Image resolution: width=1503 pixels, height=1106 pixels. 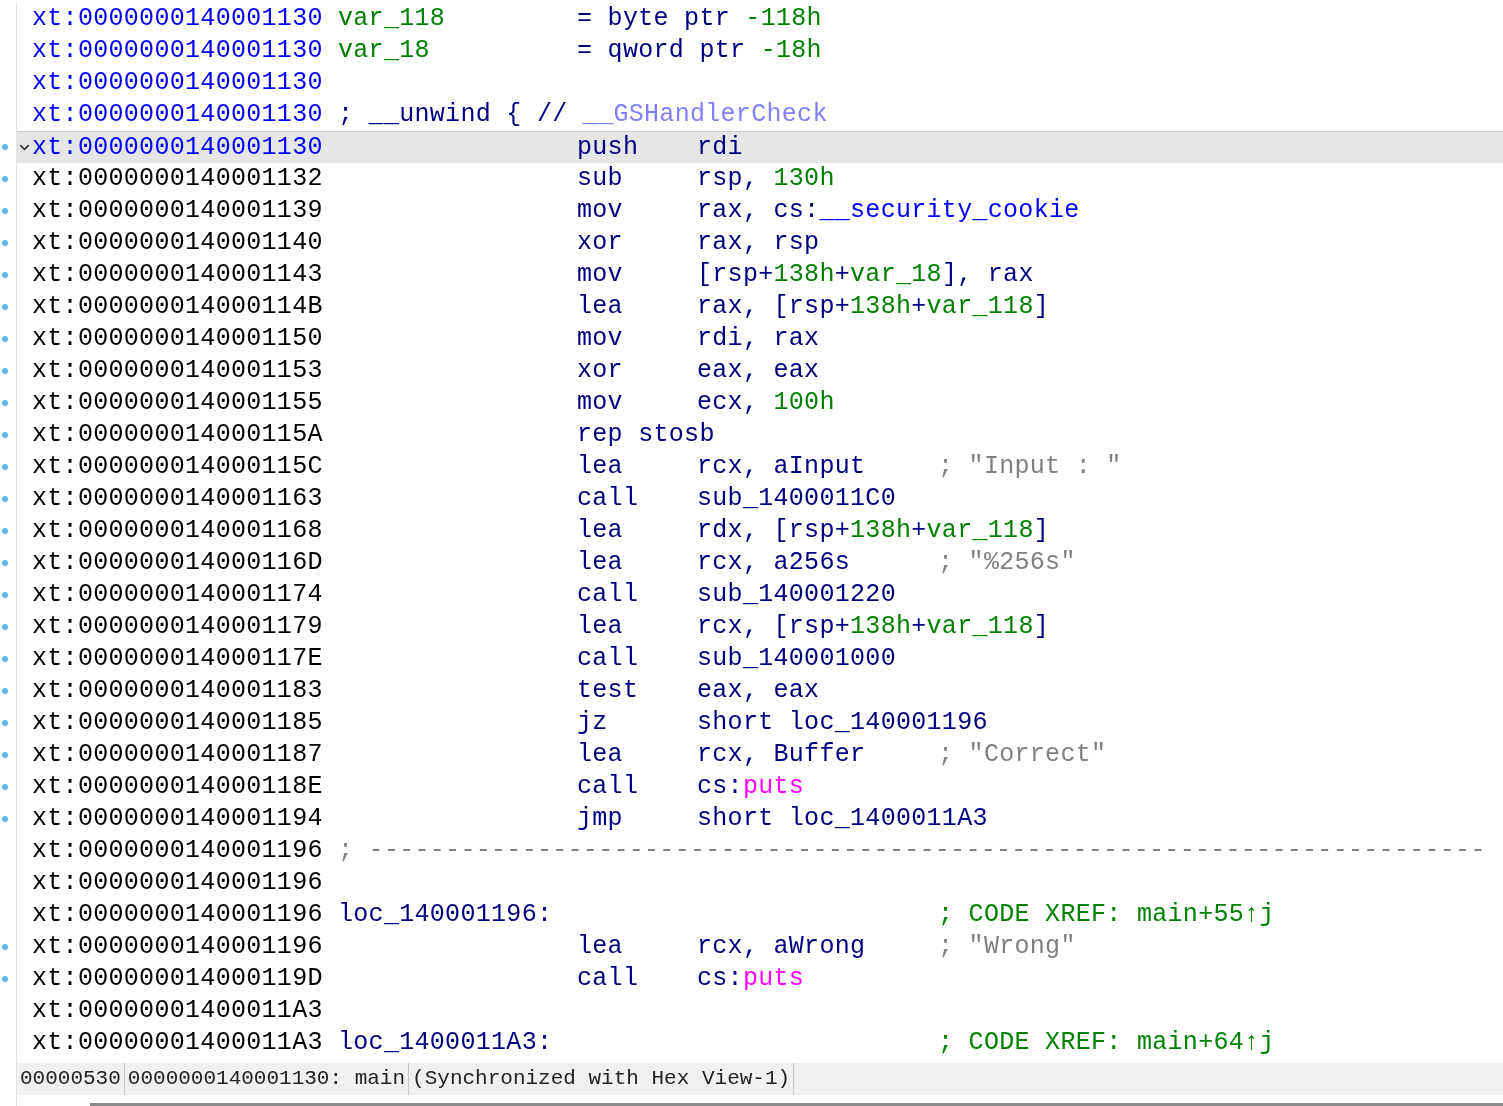 What do you see at coordinates (865, 274) in the screenshot?
I see `operands: [rsp+138h+var_18], rax` at bounding box center [865, 274].